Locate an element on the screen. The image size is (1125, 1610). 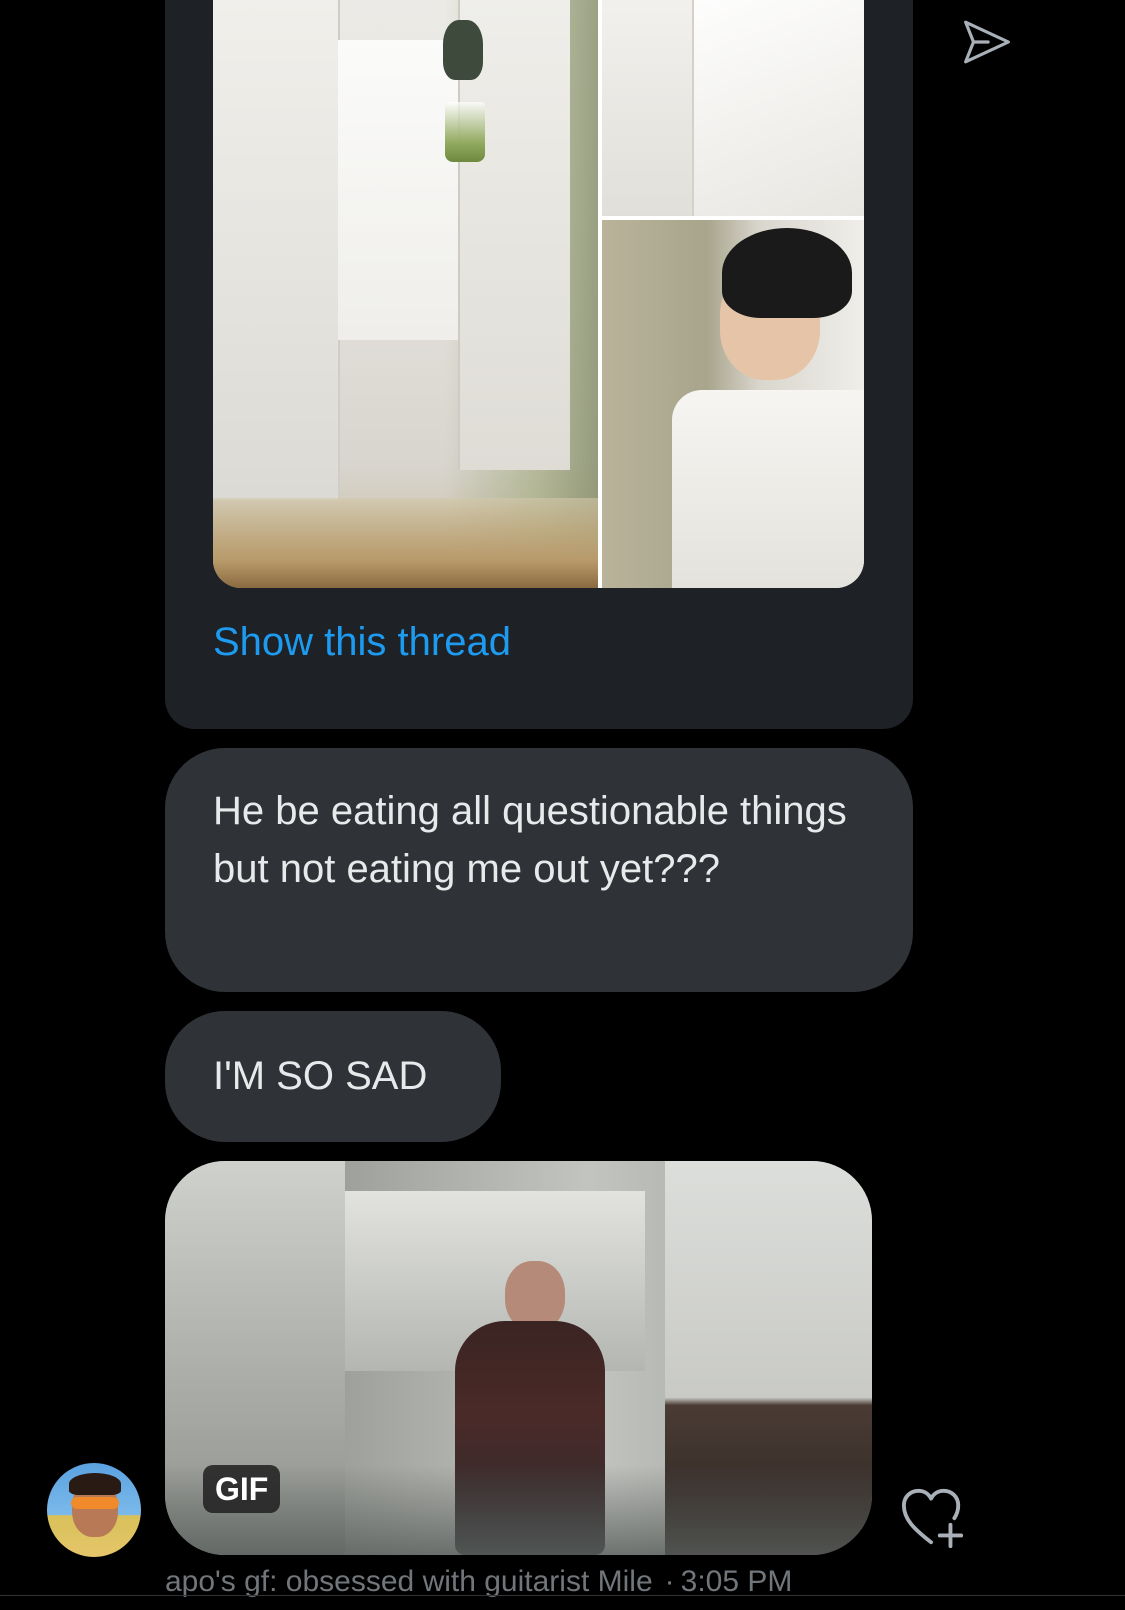
gif-badge: GIF is located at coordinates (242, 1489).